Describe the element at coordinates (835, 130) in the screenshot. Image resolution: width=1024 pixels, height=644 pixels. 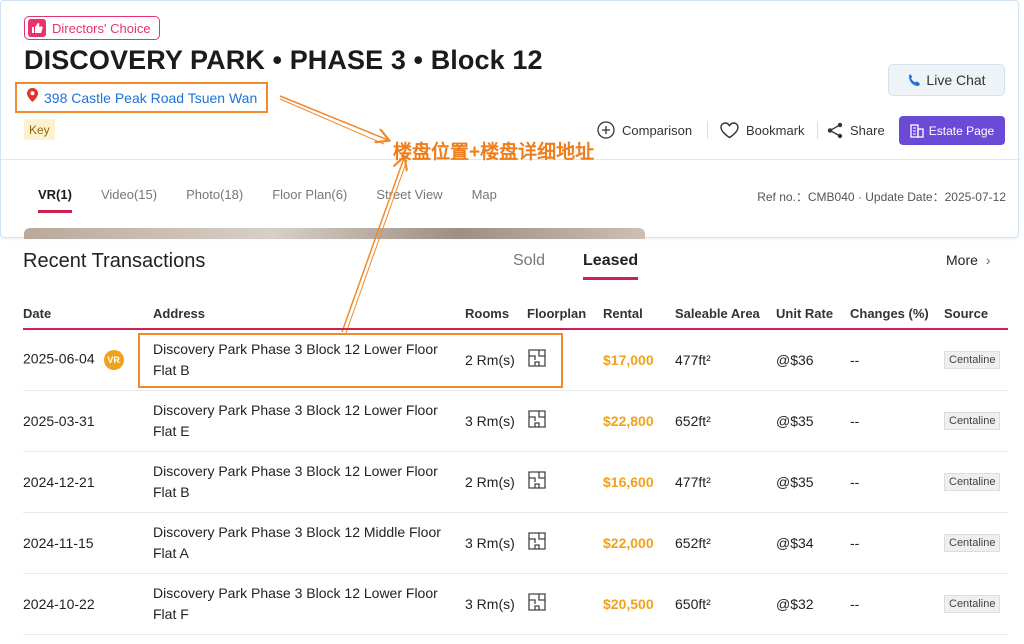
I see `share-icon` at that location.